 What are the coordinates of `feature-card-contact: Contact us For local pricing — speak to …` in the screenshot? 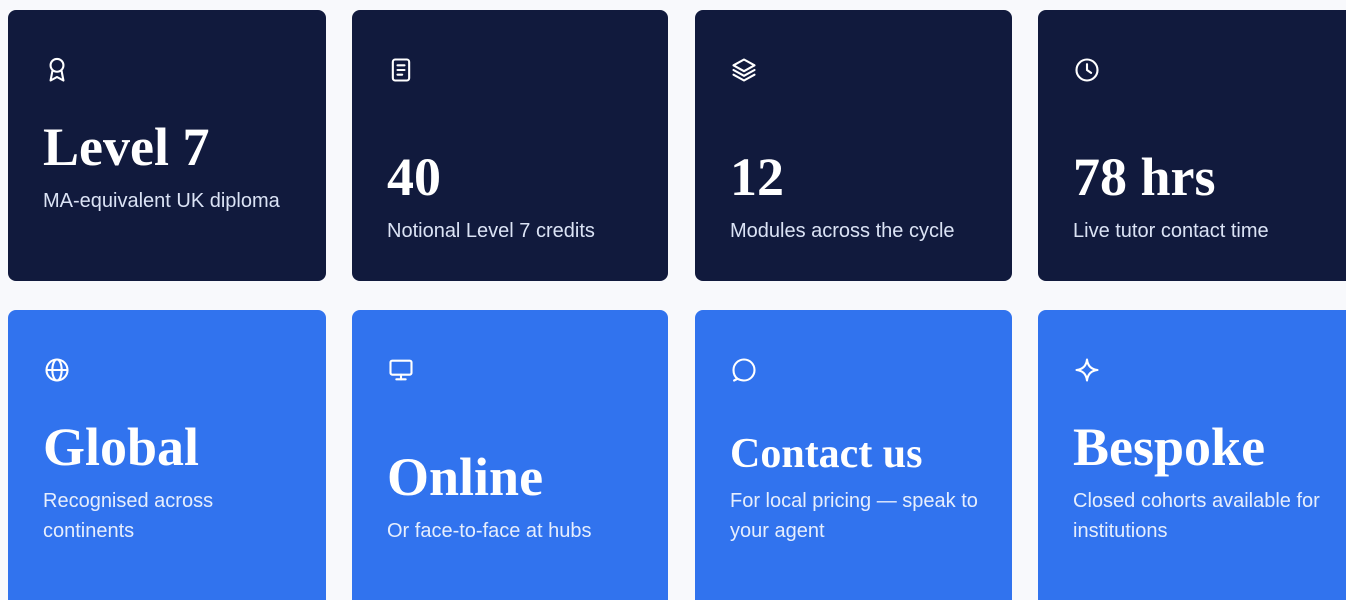 It's located at (853, 455).